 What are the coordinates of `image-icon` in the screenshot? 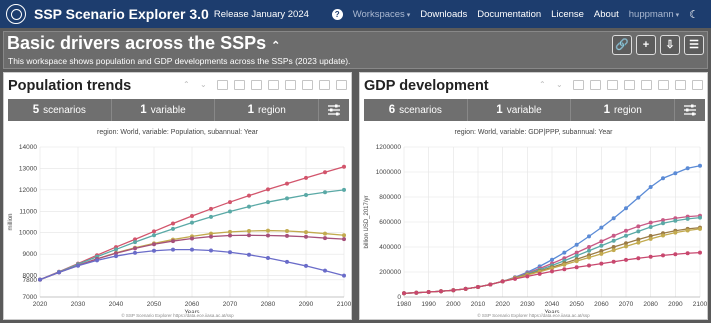 It's located at (663, 85).